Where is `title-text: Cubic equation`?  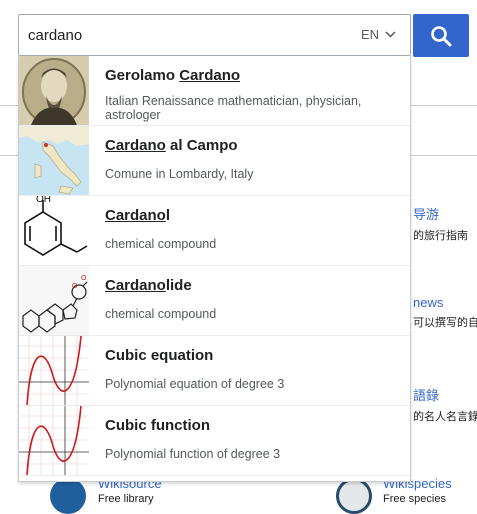 title-text: Cubic equation is located at coordinates (159, 355).